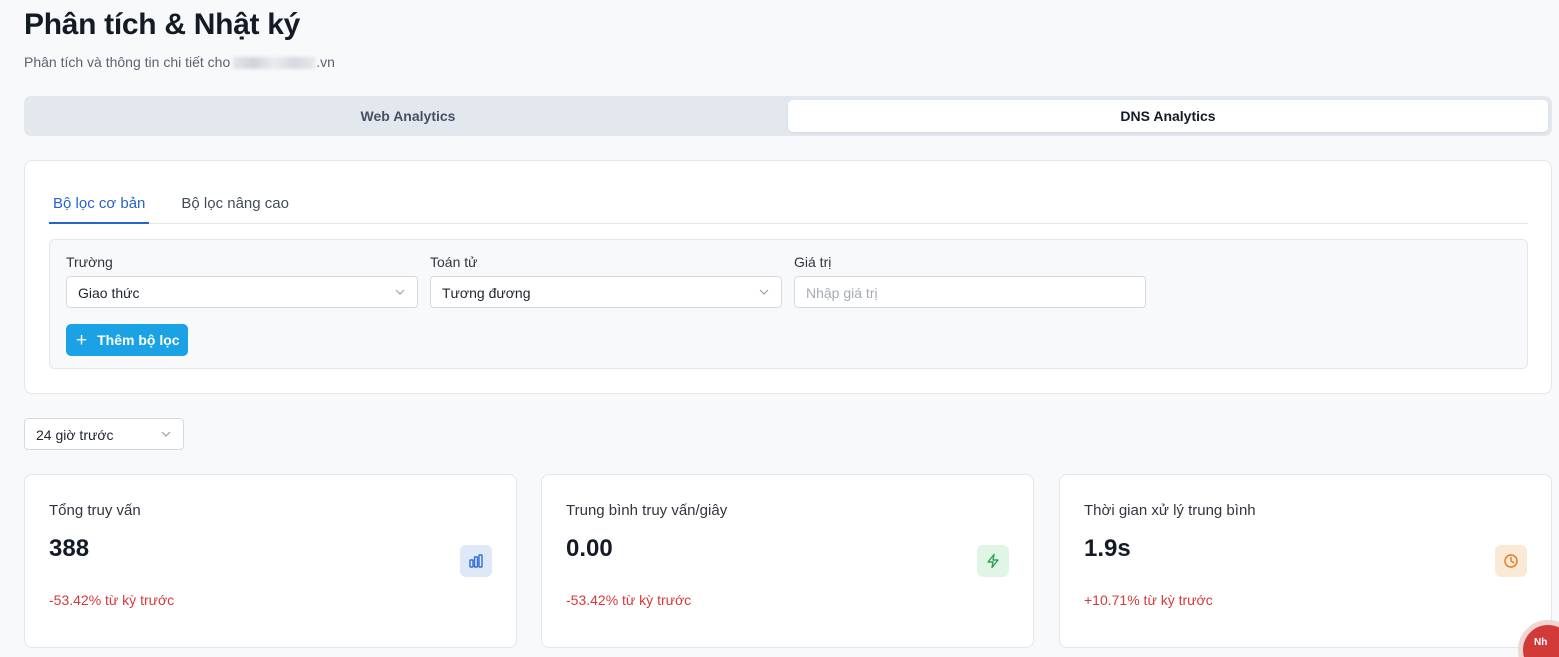 The width and height of the screenshot is (1559, 657). Describe the element at coordinates (75, 435) in the screenshot. I see `time-range-value: 24 giờ trước` at that location.